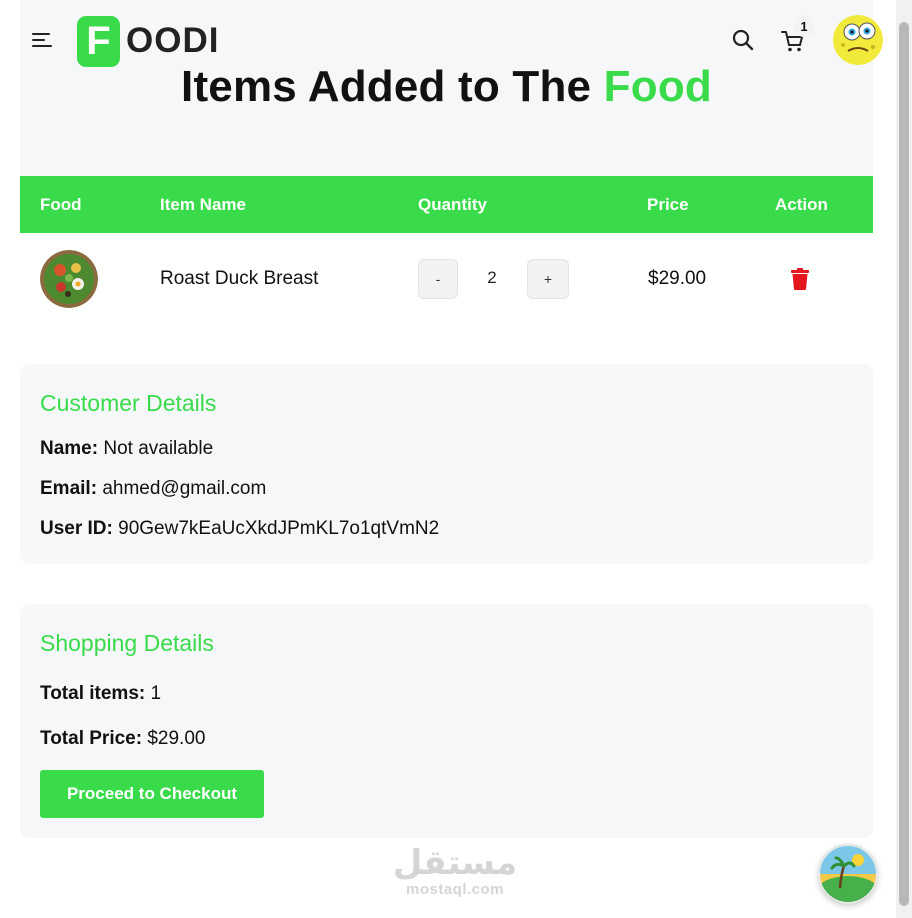 This screenshot has width=912, height=918. I want to click on checkout-button: Proceed to Checkout, so click(152, 794).